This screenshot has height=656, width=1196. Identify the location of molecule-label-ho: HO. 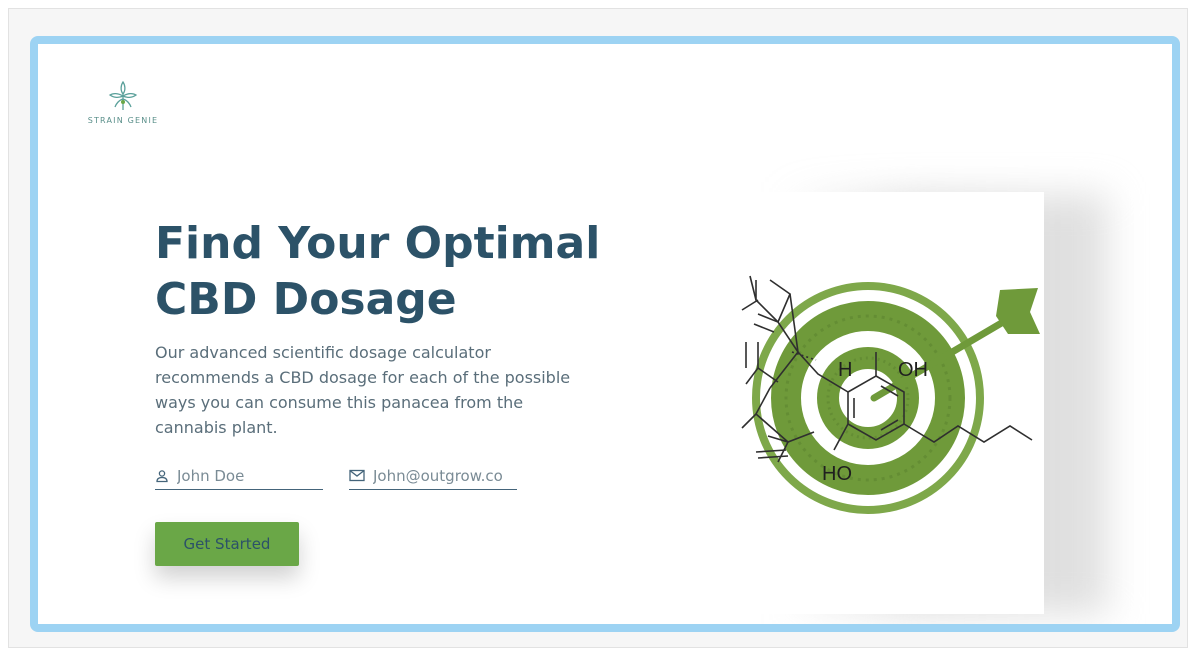
(837, 474).